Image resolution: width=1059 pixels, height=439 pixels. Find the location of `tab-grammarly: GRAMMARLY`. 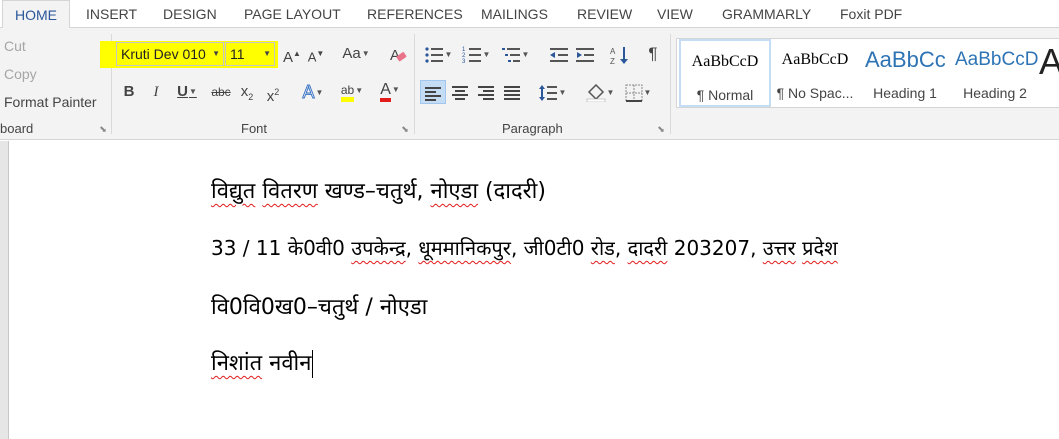

tab-grammarly: GRAMMARLY is located at coordinates (766, 14).